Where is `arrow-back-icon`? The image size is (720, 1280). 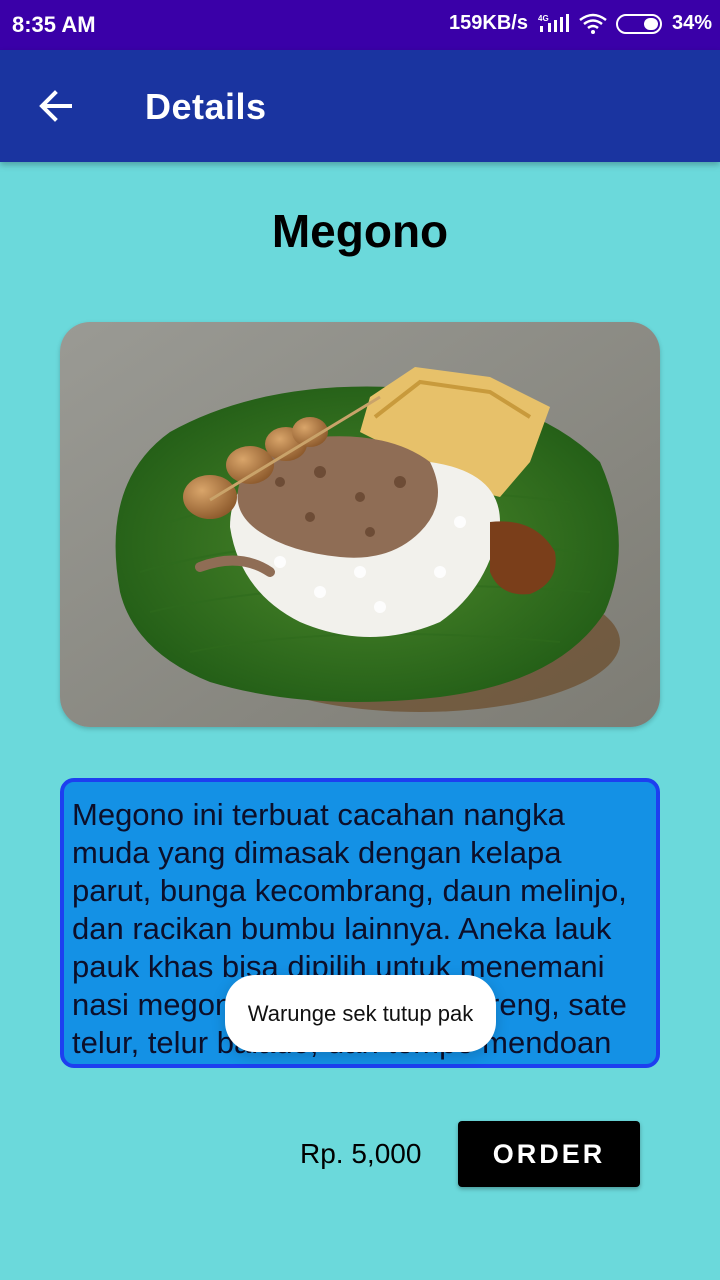
arrow-back-icon is located at coordinates (56, 106).